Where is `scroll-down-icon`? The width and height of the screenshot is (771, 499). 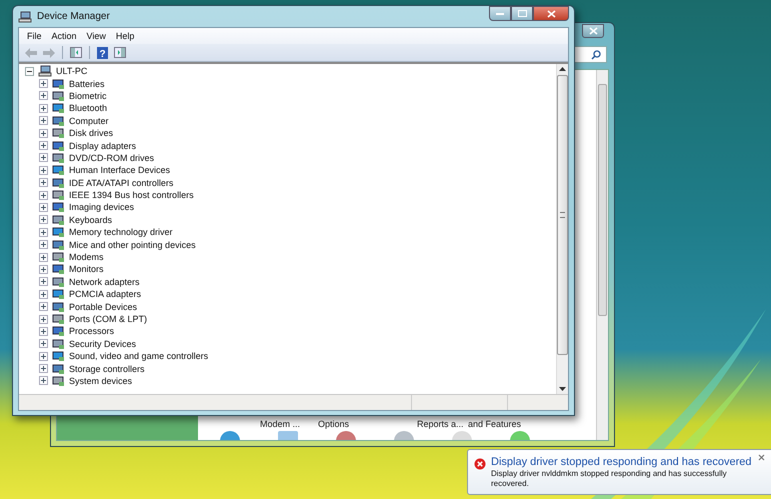 scroll-down-icon is located at coordinates (562, 389).